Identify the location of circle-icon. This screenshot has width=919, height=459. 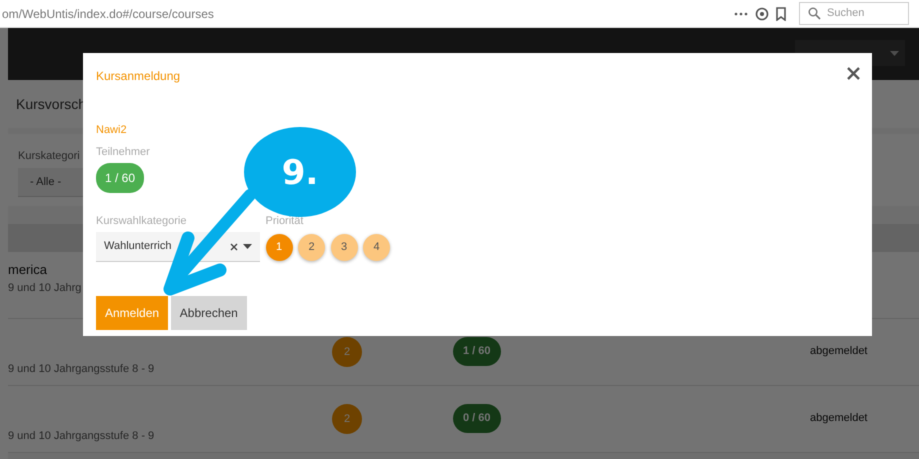
(761, 13).